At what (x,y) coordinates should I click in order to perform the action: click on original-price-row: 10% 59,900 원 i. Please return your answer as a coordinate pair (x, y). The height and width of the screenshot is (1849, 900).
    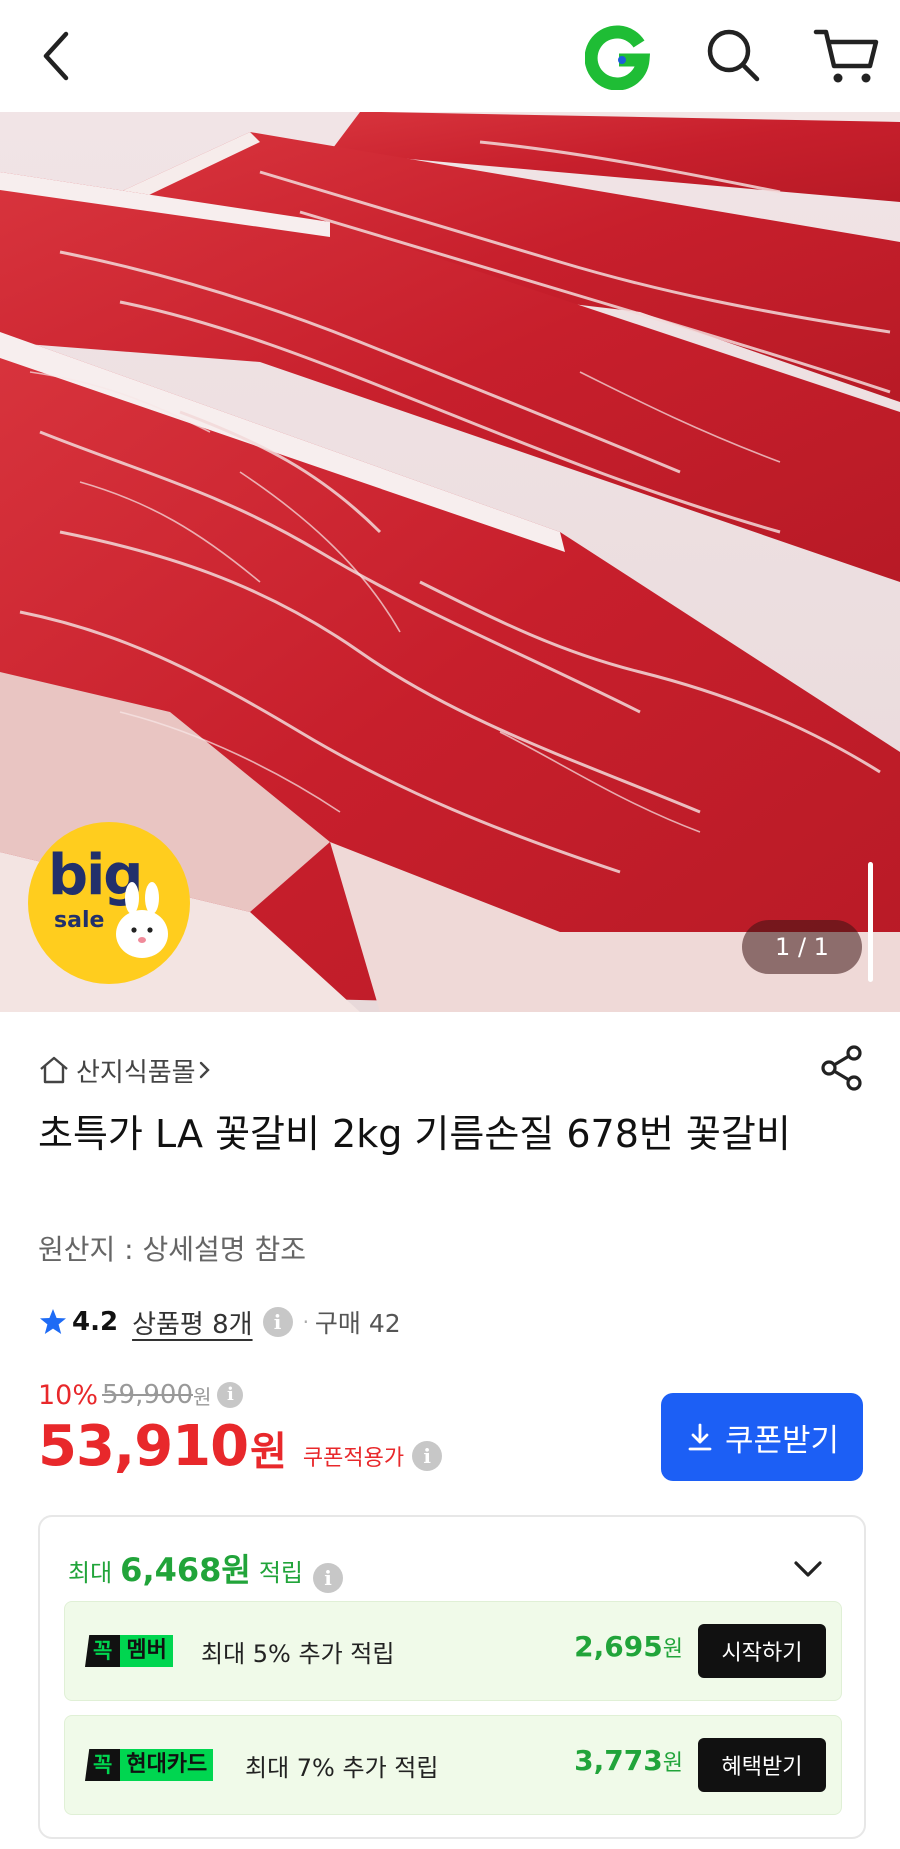
    Looking at the image, I should click on (141, 1395).